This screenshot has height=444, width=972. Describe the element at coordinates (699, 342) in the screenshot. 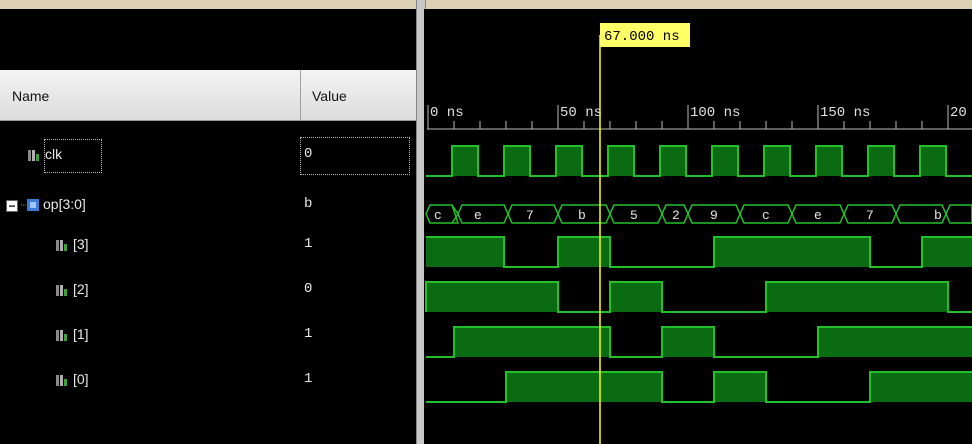

I see `bit1-waveform` at that location.